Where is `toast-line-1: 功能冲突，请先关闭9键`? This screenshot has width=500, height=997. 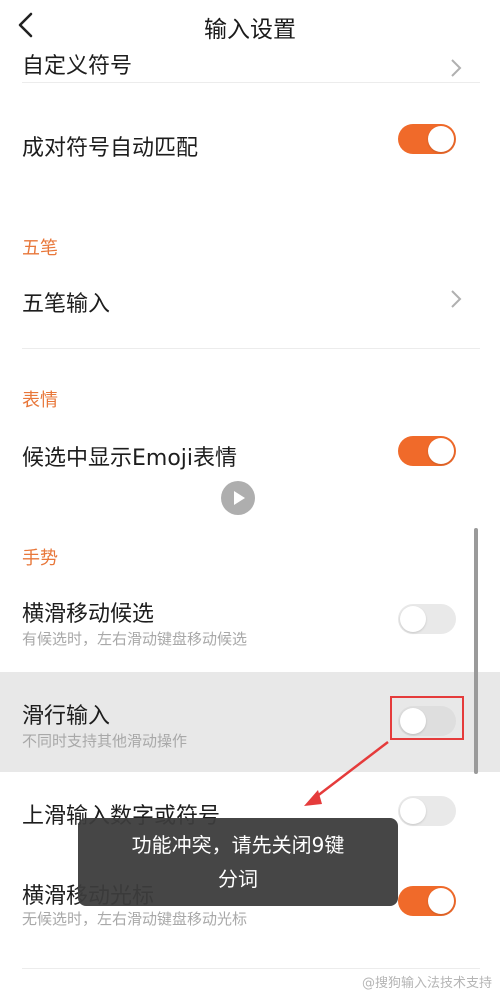
toast-line-1: 功能冲突，请先关闭9键 is located at coordinates (238, 845).